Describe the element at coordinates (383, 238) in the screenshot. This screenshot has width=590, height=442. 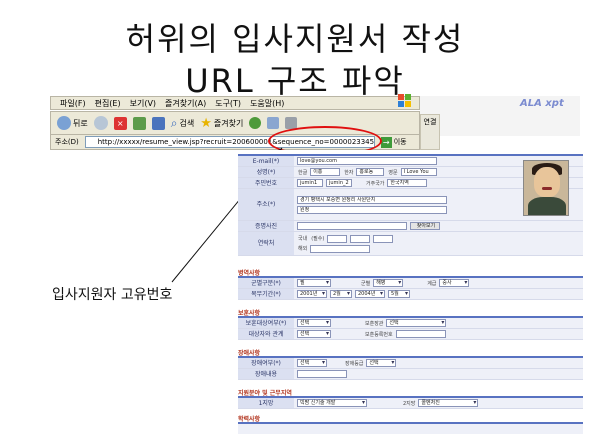
I see `phone3-input` at that location.